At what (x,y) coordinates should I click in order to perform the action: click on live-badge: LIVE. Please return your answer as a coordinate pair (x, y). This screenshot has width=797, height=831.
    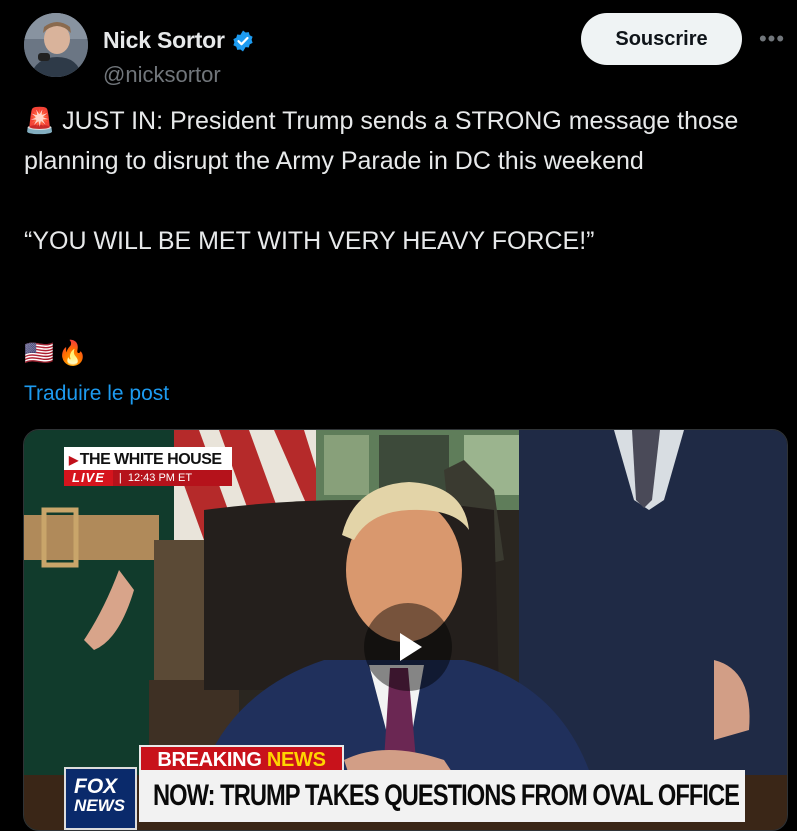
    Looking at the image, I should click on (88, 478).